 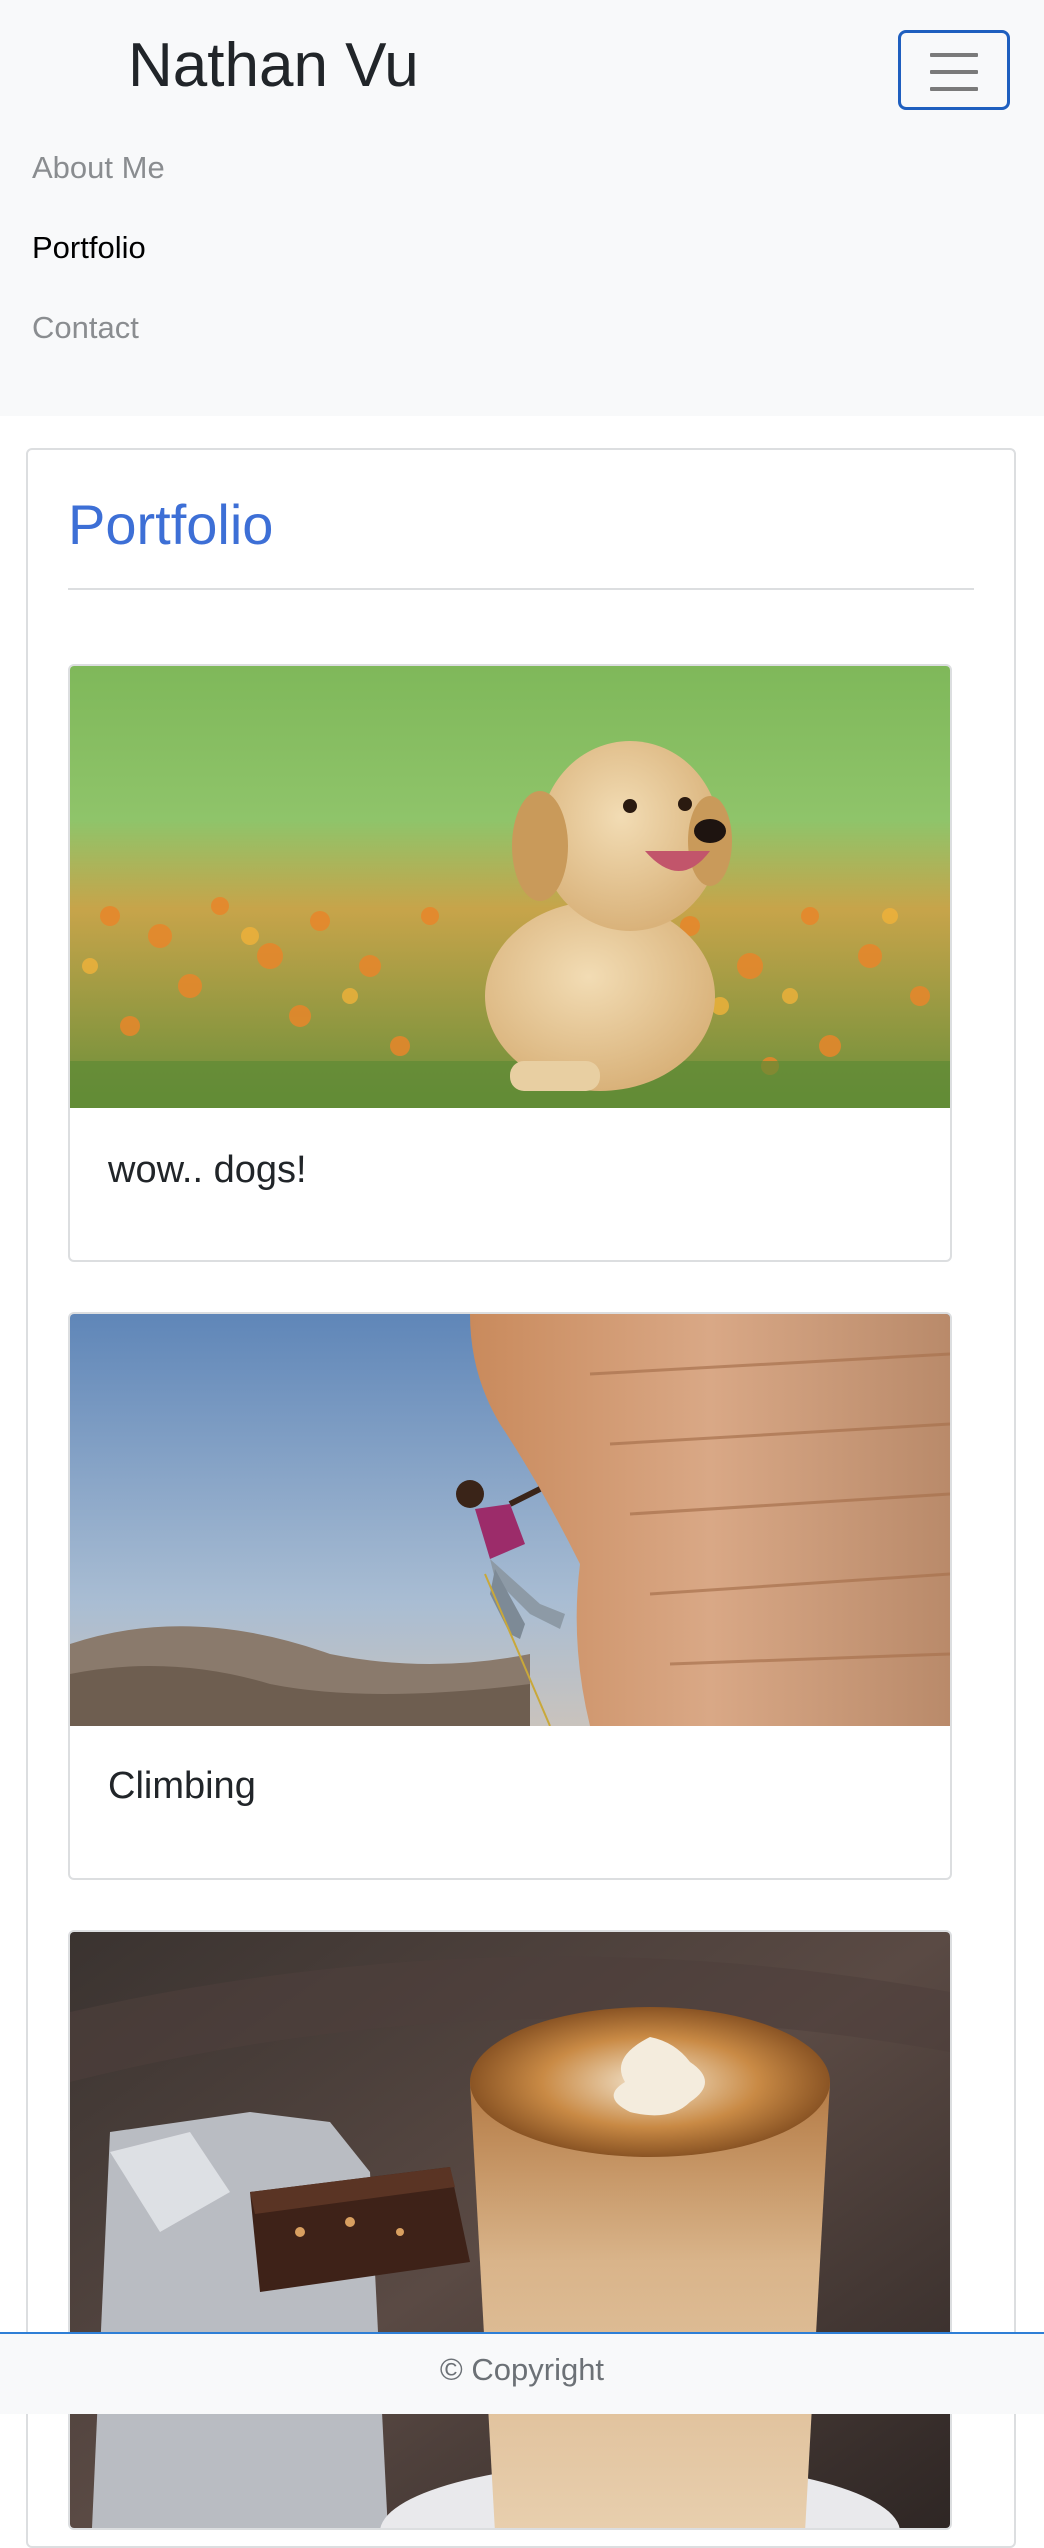 What do you see at coordinates (273, 66) in the screenshot?
I see `brand-link: Nathan Vu` at bounding box center [273, 66].